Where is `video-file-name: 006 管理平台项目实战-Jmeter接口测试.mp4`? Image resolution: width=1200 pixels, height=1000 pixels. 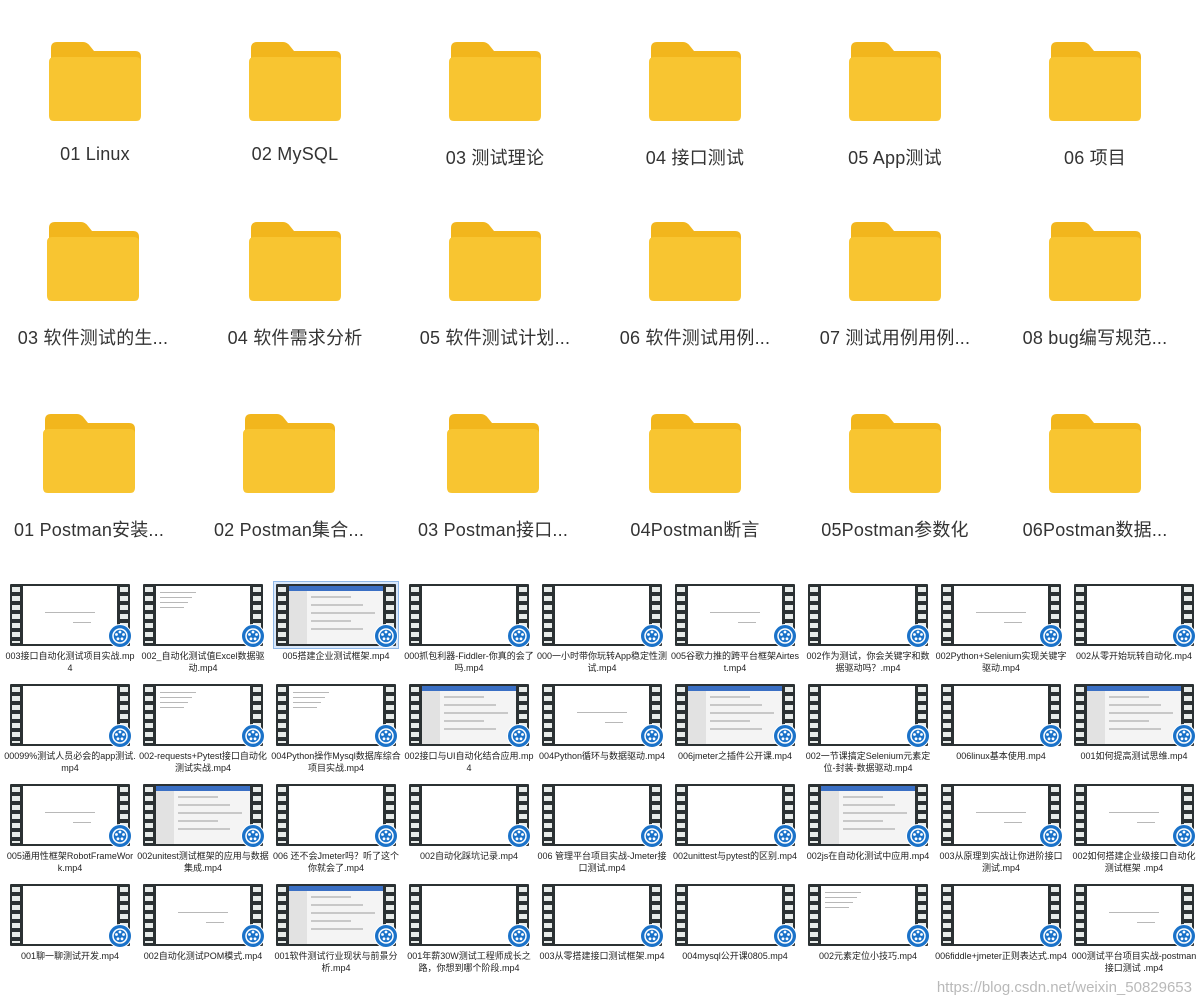
video-file-name: 006 管理平台项目实战-Jmeter接口测试.mp4 is located at coordinates (602, 862).